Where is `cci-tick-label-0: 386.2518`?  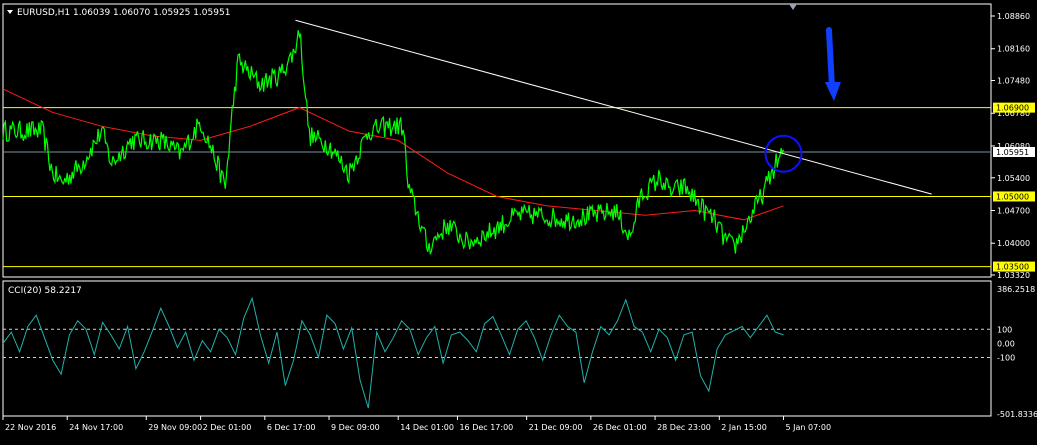 cci-tick-label-0: 386.2518 is located at coordinates (1016, 289).